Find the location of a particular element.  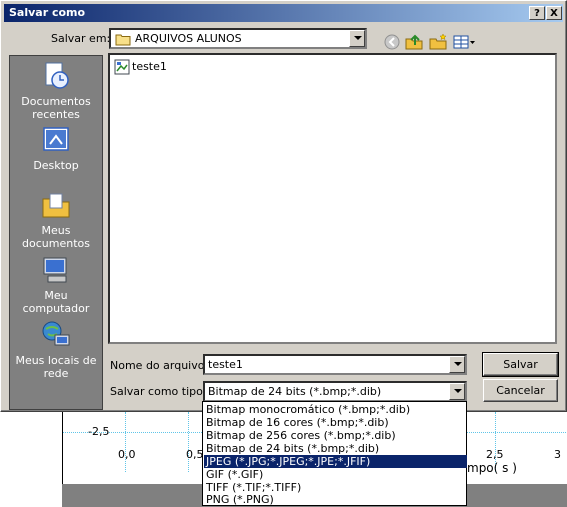

place-label: Documentos recentes is located at coordinates (56, 108).